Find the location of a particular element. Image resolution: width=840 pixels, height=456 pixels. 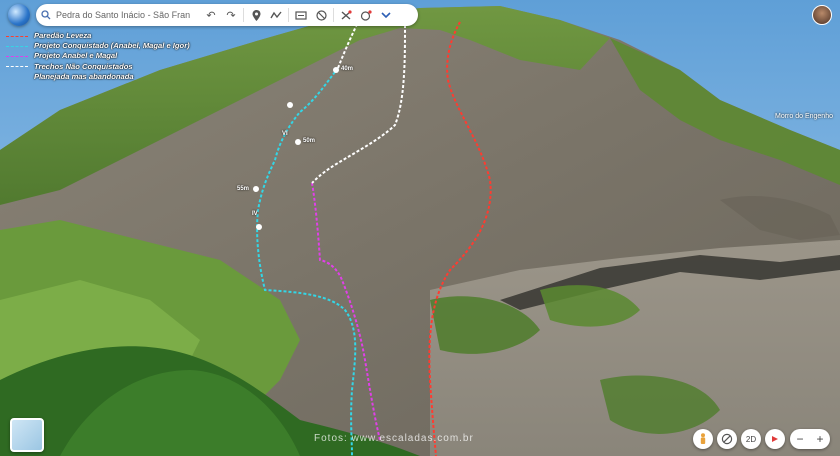

legend-label: Projeto Anabel e Magal is located at coordinates (76, 56).